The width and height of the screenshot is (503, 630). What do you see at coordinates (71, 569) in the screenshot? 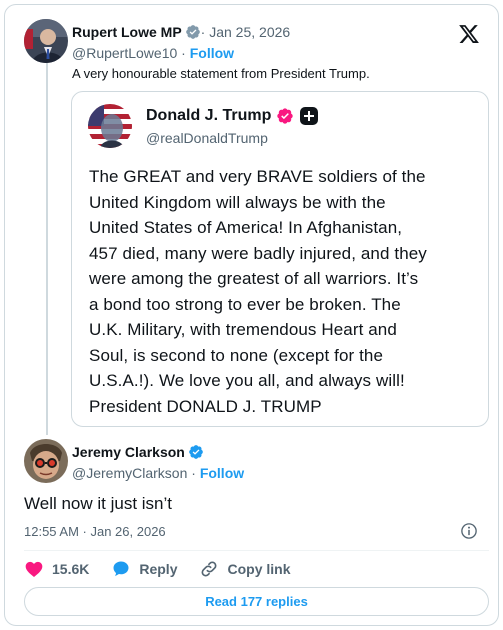
I see `like-count: 15.6K` at bounding box center [71, 569].